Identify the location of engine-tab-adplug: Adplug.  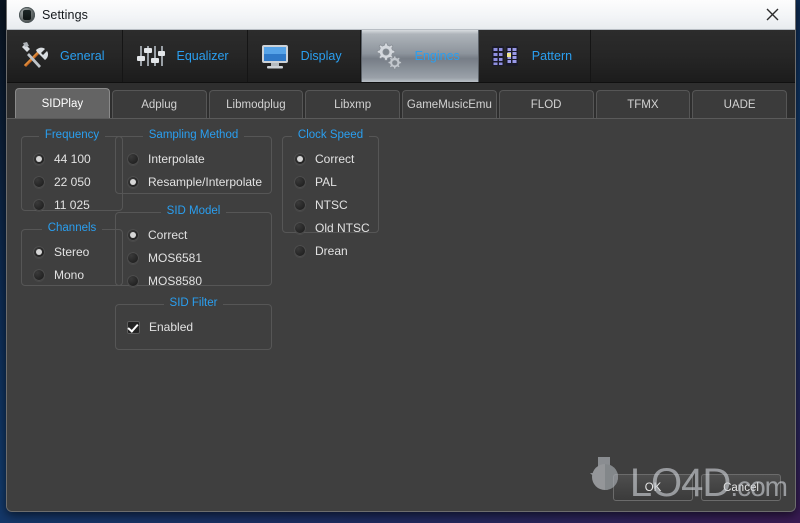
(159, 104).